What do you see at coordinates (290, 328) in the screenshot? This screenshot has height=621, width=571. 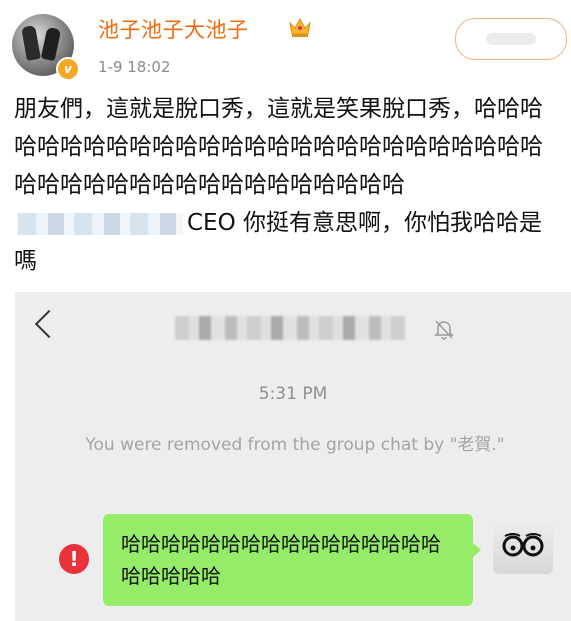 I see `redacted-chat-title` at bounding box center [290, 328].